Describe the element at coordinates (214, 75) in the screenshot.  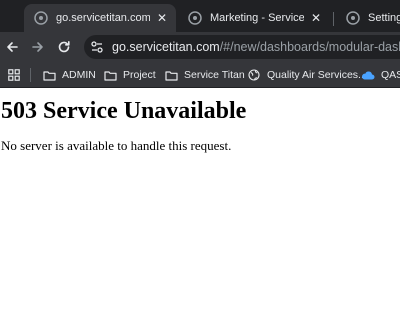
I see `bookmark-label: Service Titan` at that location.